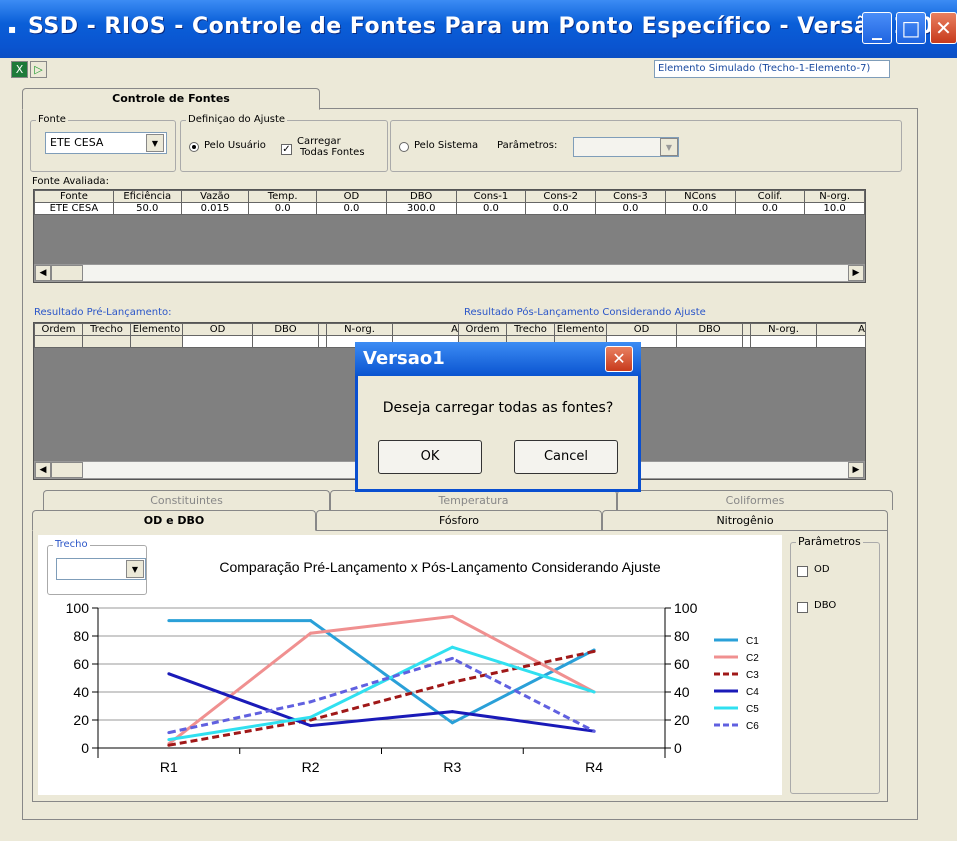  I want to click on col-header: Elemento, so click(156, 329).